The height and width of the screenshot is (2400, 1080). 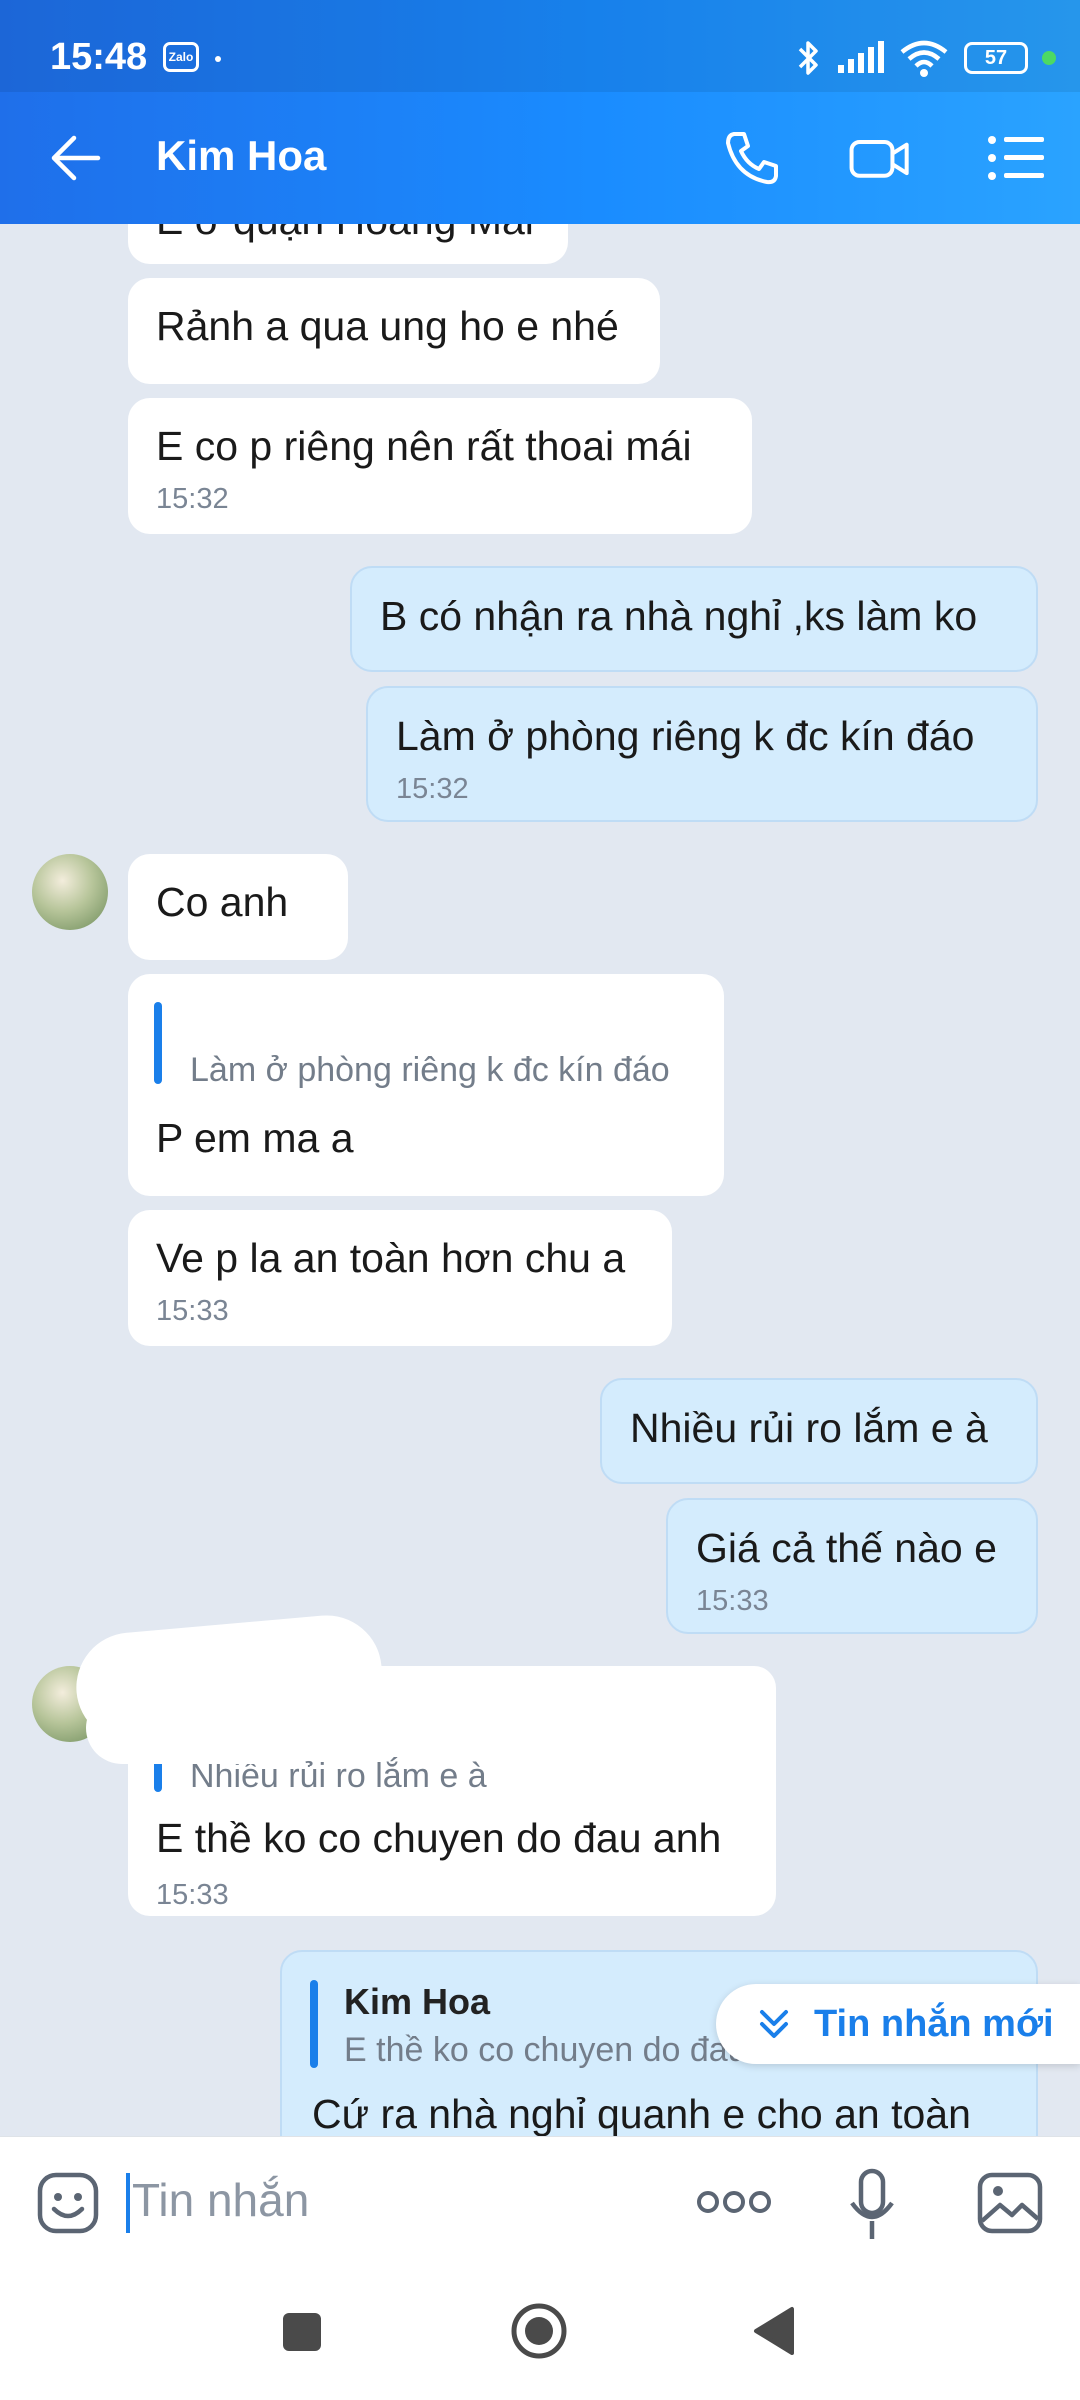 What do you see at coordinates (181, 57) in the screenshot?
I see `zalo-notification-icon: Zalo` at bounding box center [181, 57].